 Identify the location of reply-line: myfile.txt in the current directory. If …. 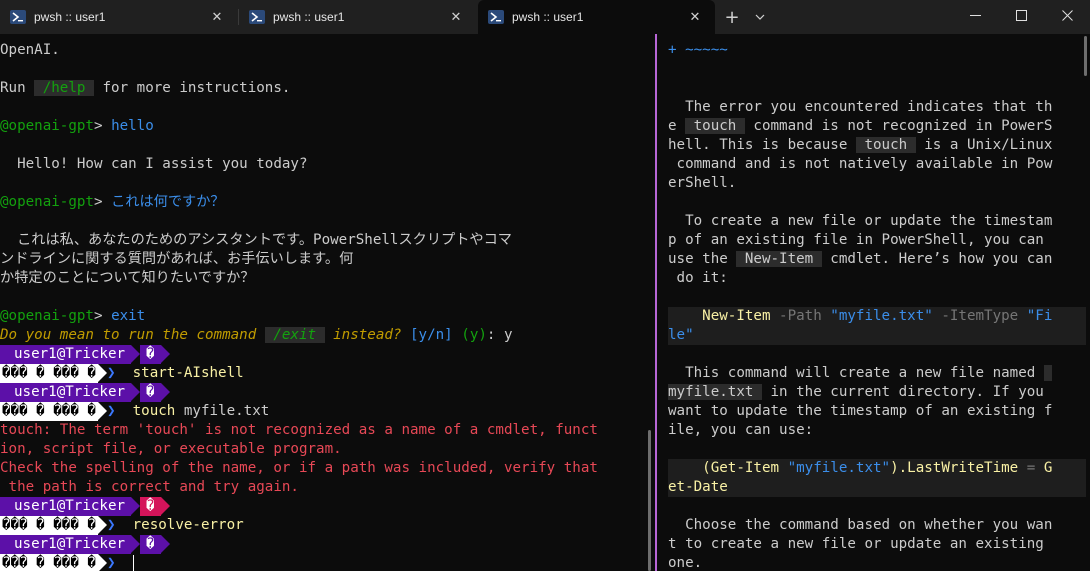
(856, 392).